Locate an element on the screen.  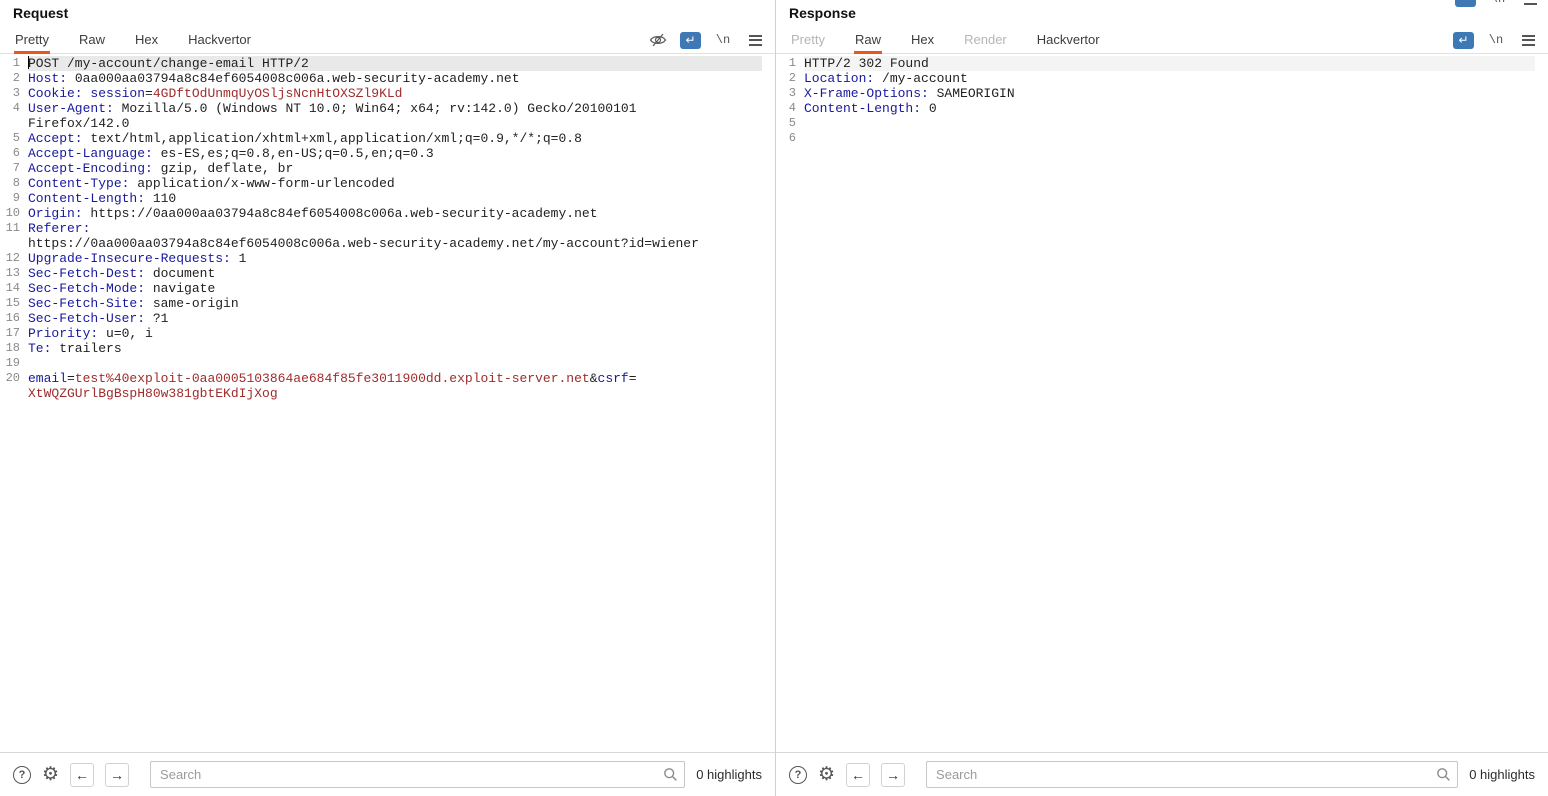
tab-render: Render is located at coordinates (985, 39).